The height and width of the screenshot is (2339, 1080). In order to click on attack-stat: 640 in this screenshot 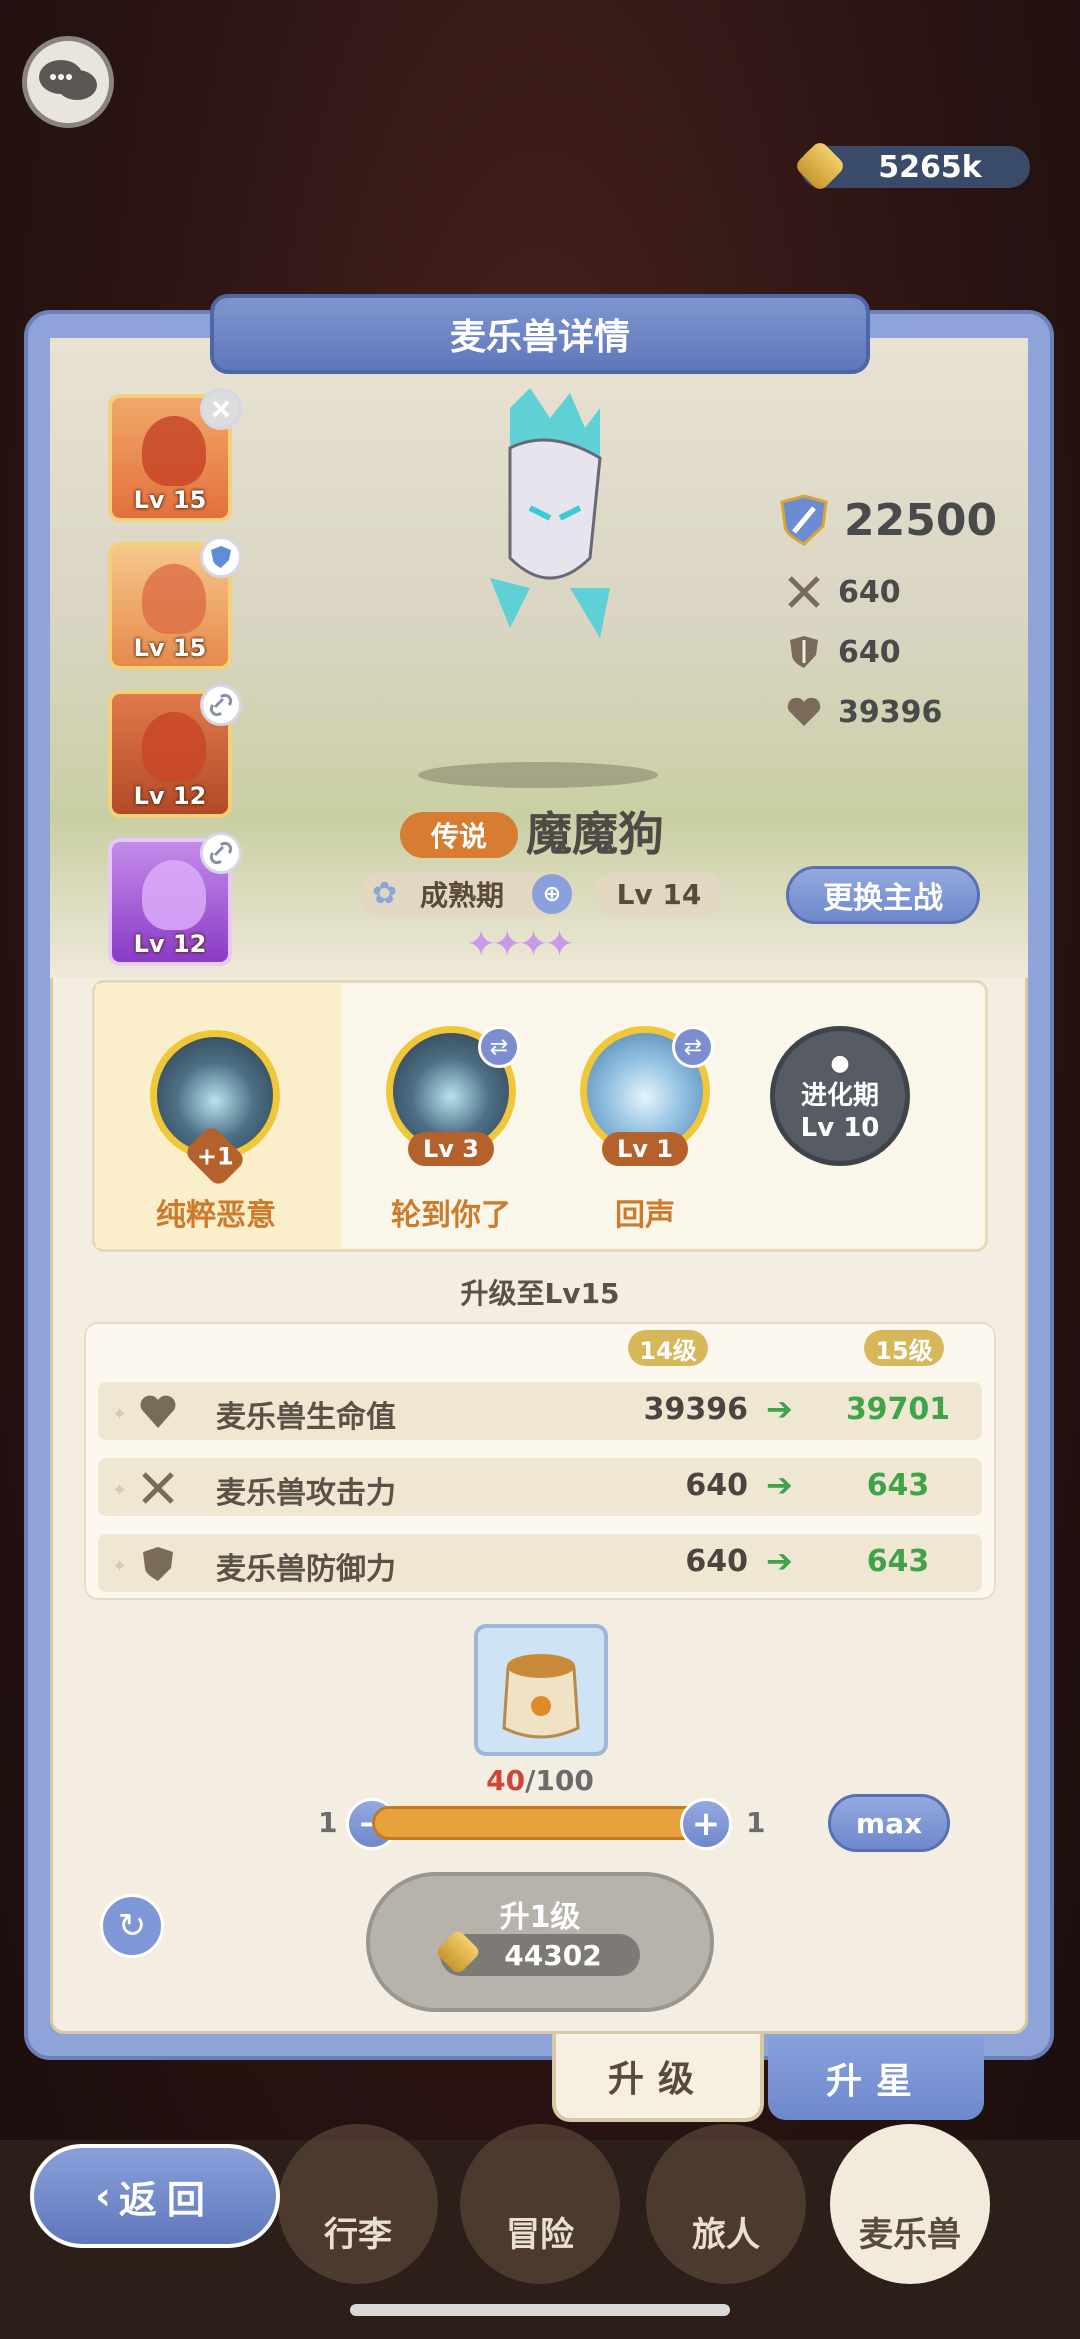, I will do `click(842, 592)`.